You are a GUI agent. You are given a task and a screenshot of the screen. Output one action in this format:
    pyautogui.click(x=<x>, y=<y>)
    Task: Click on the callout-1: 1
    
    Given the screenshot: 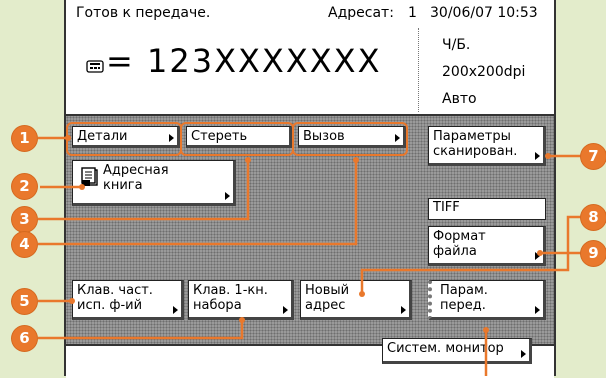 What is the action you would take?
    pyautogui.click(x=24, y=138)
    